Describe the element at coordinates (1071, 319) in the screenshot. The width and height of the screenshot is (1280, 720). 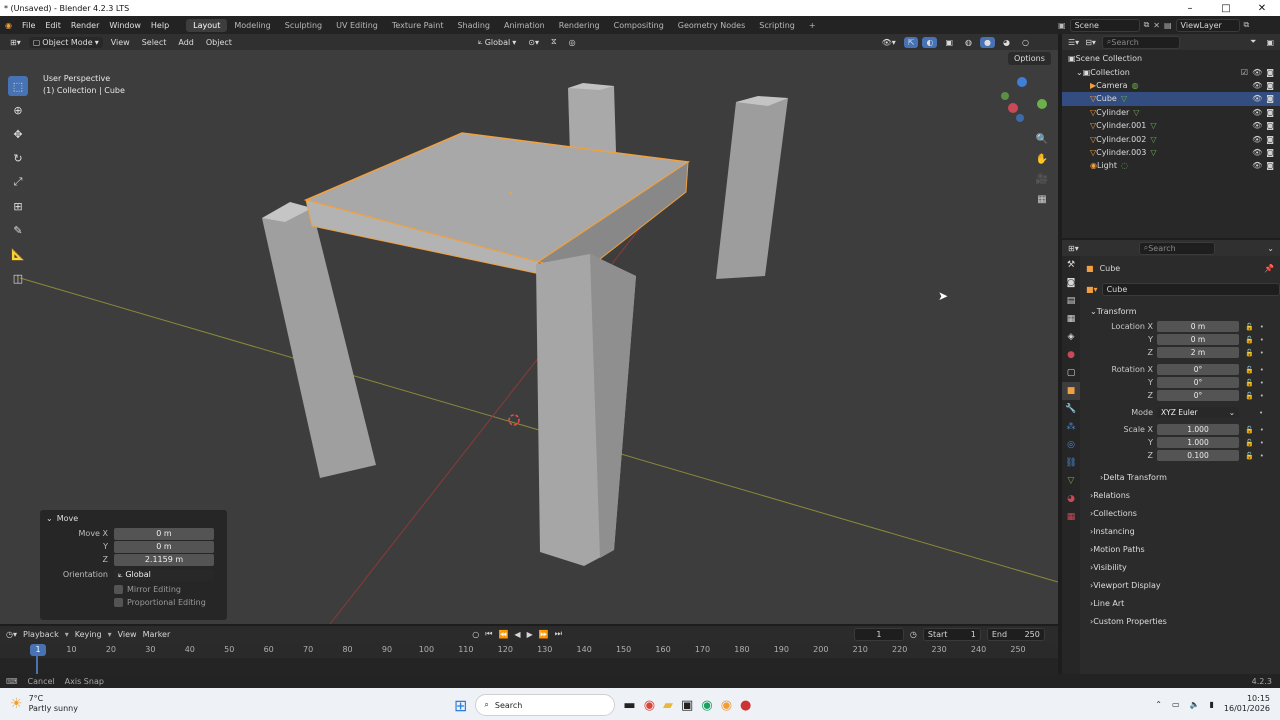
I see `view-layer-tab-icon: ▦` at that location.